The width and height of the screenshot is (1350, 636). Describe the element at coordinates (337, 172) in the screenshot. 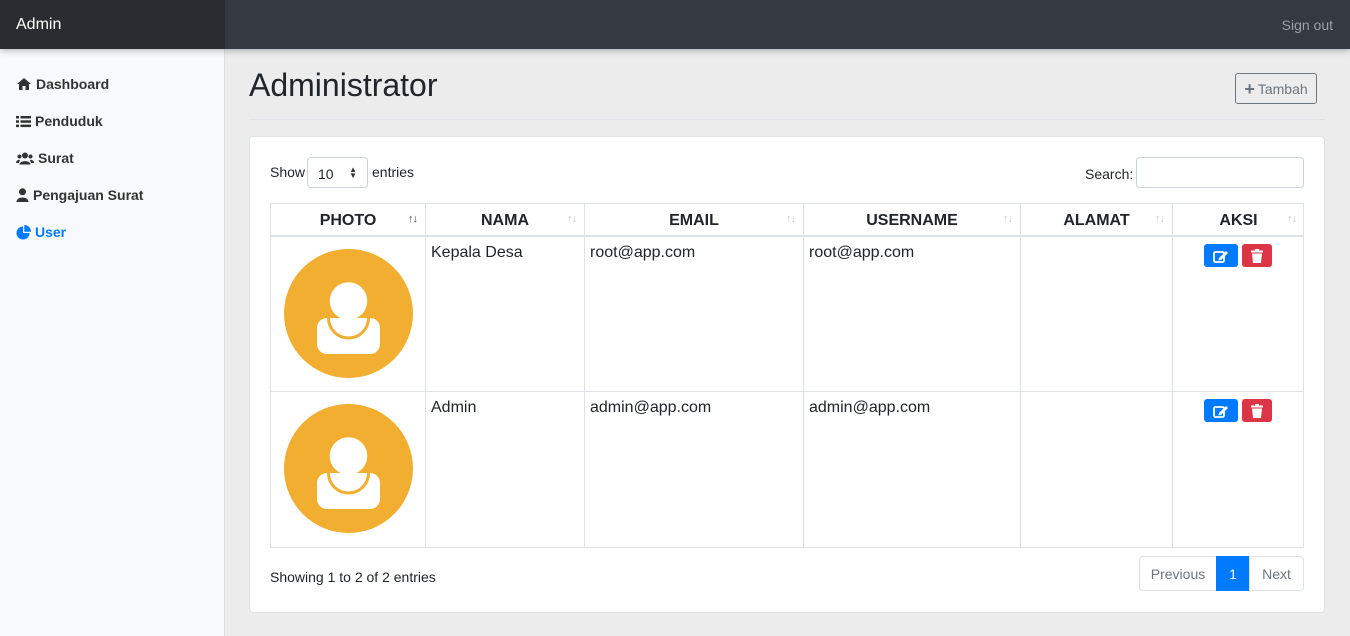

I see `entries-select: 10 ▲ ▼` at that location.